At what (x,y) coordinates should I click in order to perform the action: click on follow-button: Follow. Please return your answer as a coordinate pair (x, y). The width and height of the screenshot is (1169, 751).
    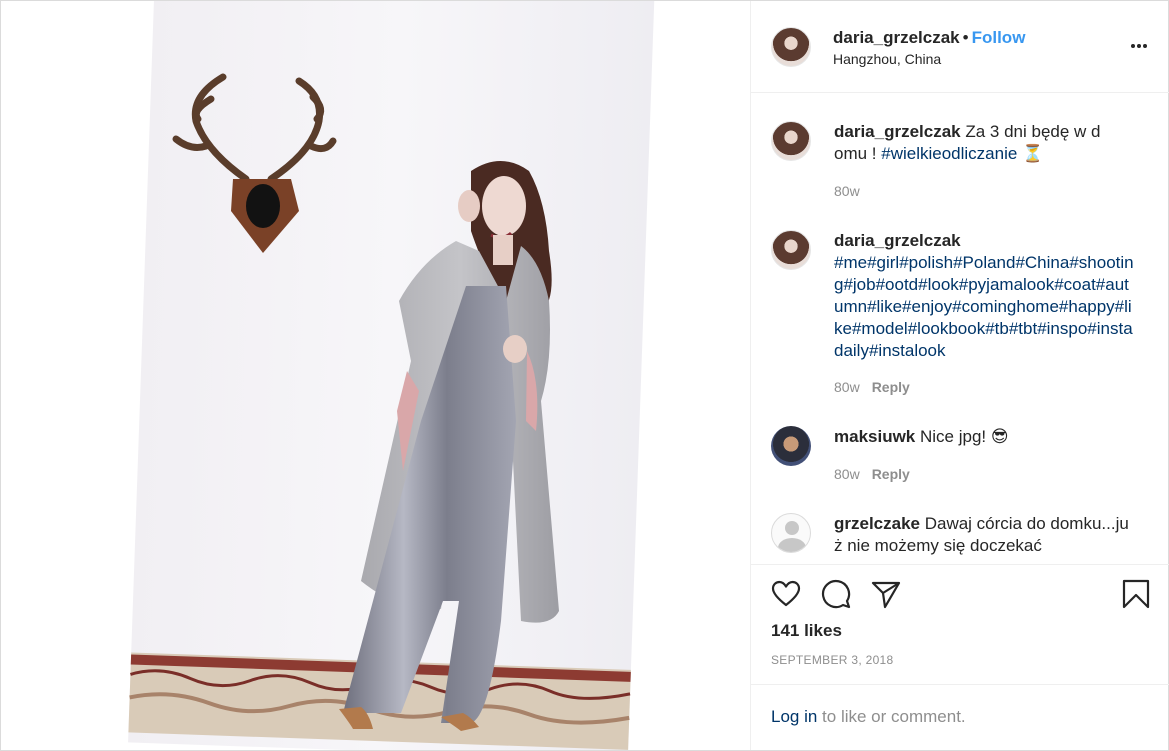
    Looking at the image, I should click on (999, 37).